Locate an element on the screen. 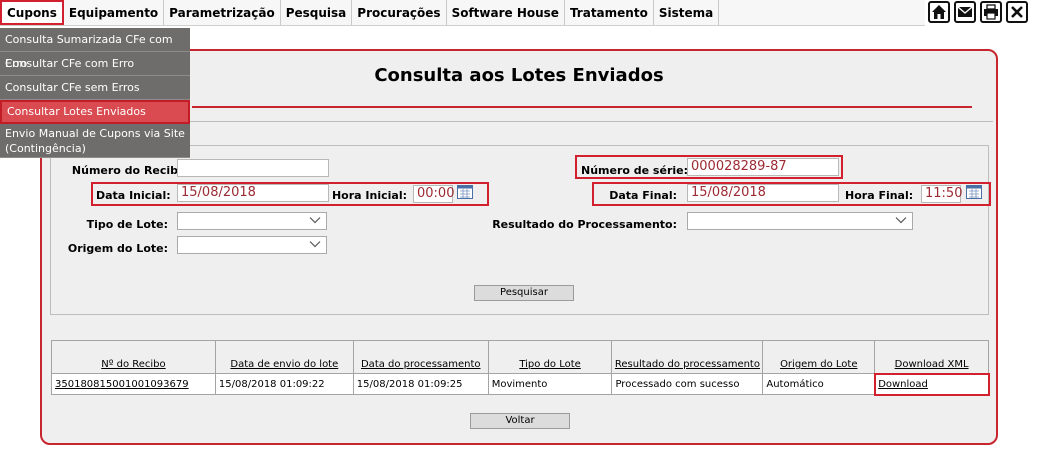  menu-item-consultar-cfe-com-erro: Consultar CFe com Erro is located at coordinates (95, 64).